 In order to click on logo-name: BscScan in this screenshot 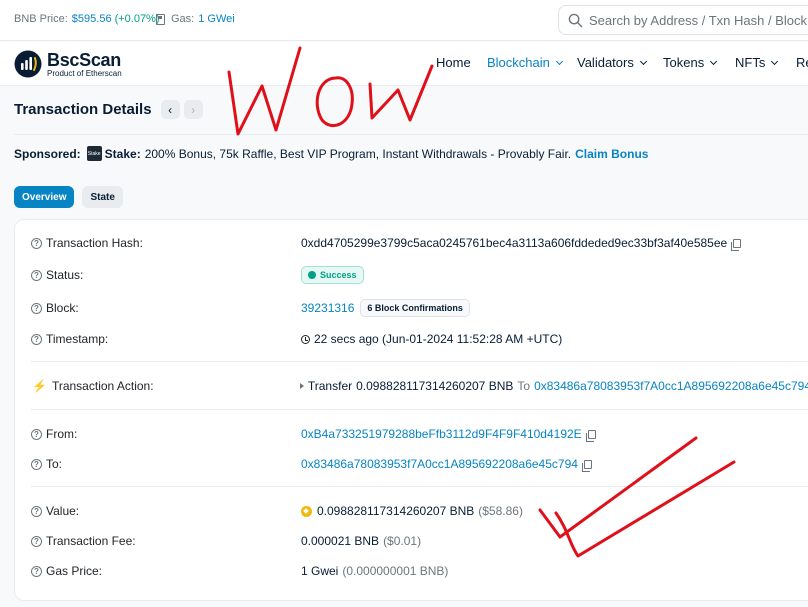, I will do `click(84, 59)`.